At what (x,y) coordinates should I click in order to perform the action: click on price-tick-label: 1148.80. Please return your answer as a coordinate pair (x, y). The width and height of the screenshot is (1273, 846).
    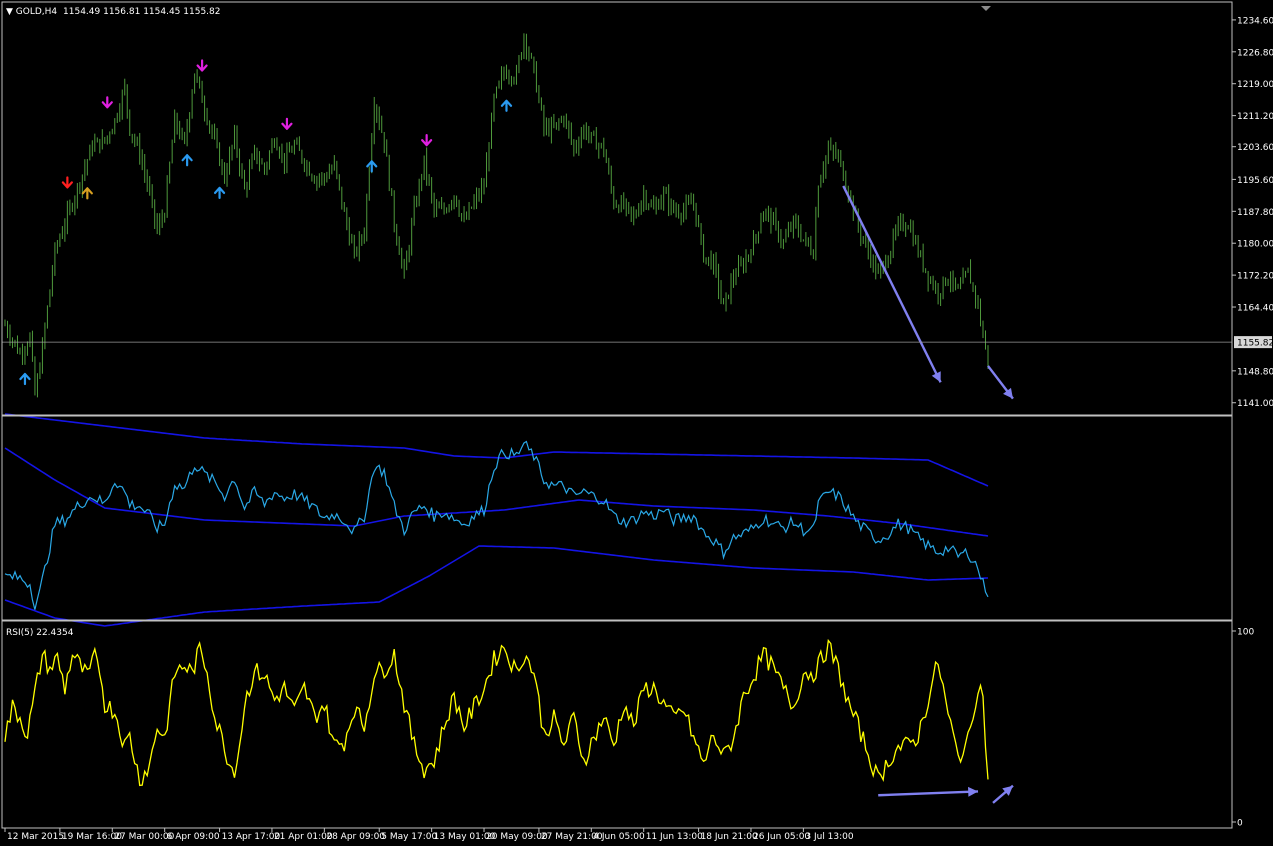
    Looking at the image, I should click on (1255, 372).